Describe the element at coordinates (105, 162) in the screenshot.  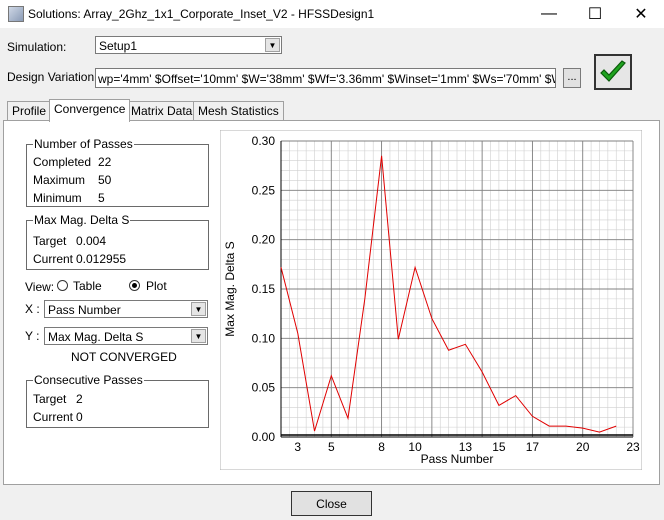
I see `completed-value: 22` at that location.